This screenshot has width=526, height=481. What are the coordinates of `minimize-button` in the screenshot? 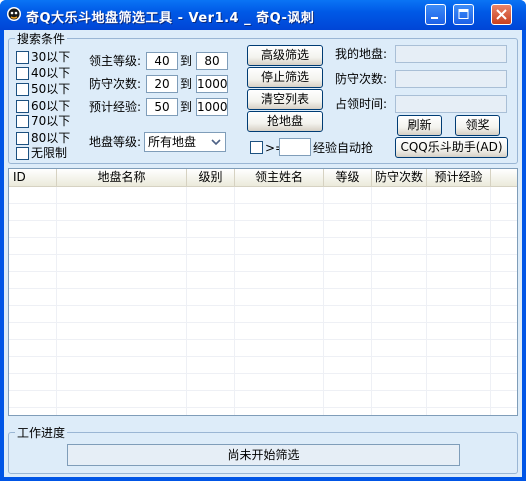 It's located at (435, 14).